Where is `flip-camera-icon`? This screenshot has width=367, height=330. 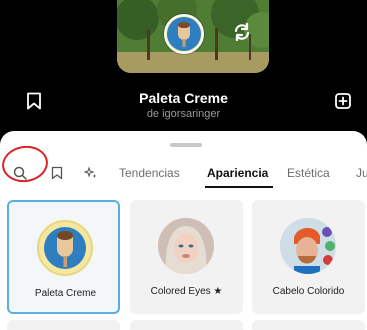 flip-camera-icon is located at coordinates (242, 32).